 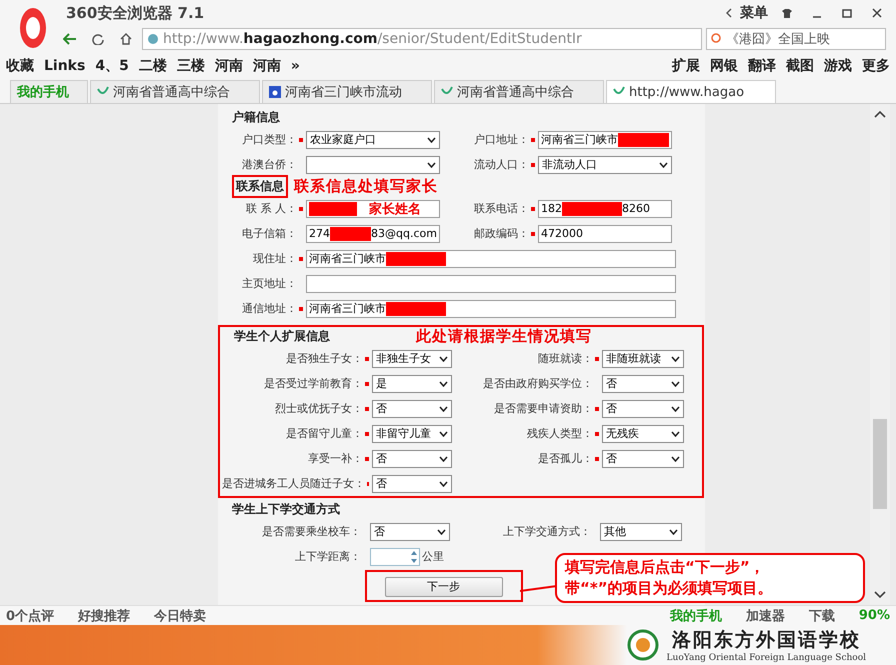 What do you see at coordinates (821, 615) in the screenshot?
I see `status-item: 下载` at bounding box center [821, 615].